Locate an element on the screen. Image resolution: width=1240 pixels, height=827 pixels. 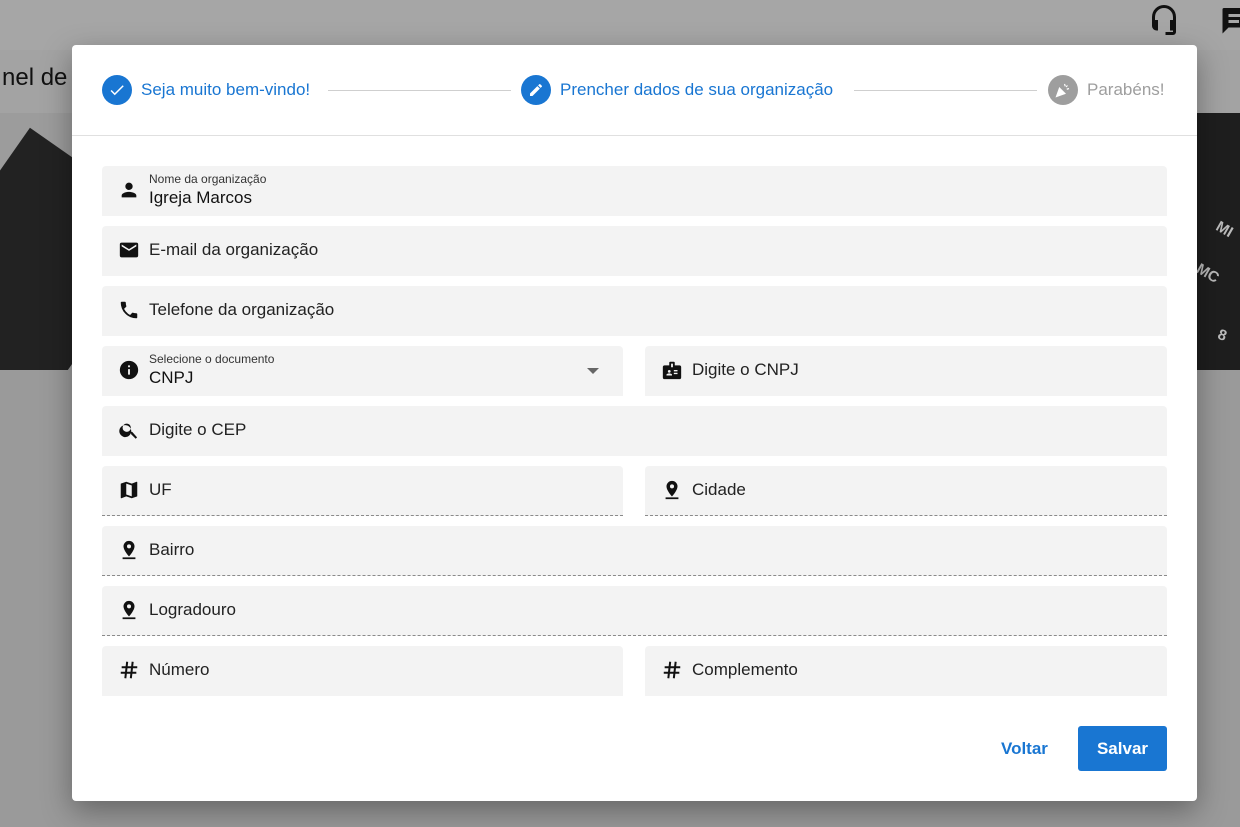
save-button: Salvar is located at coordinates (1122, 748).